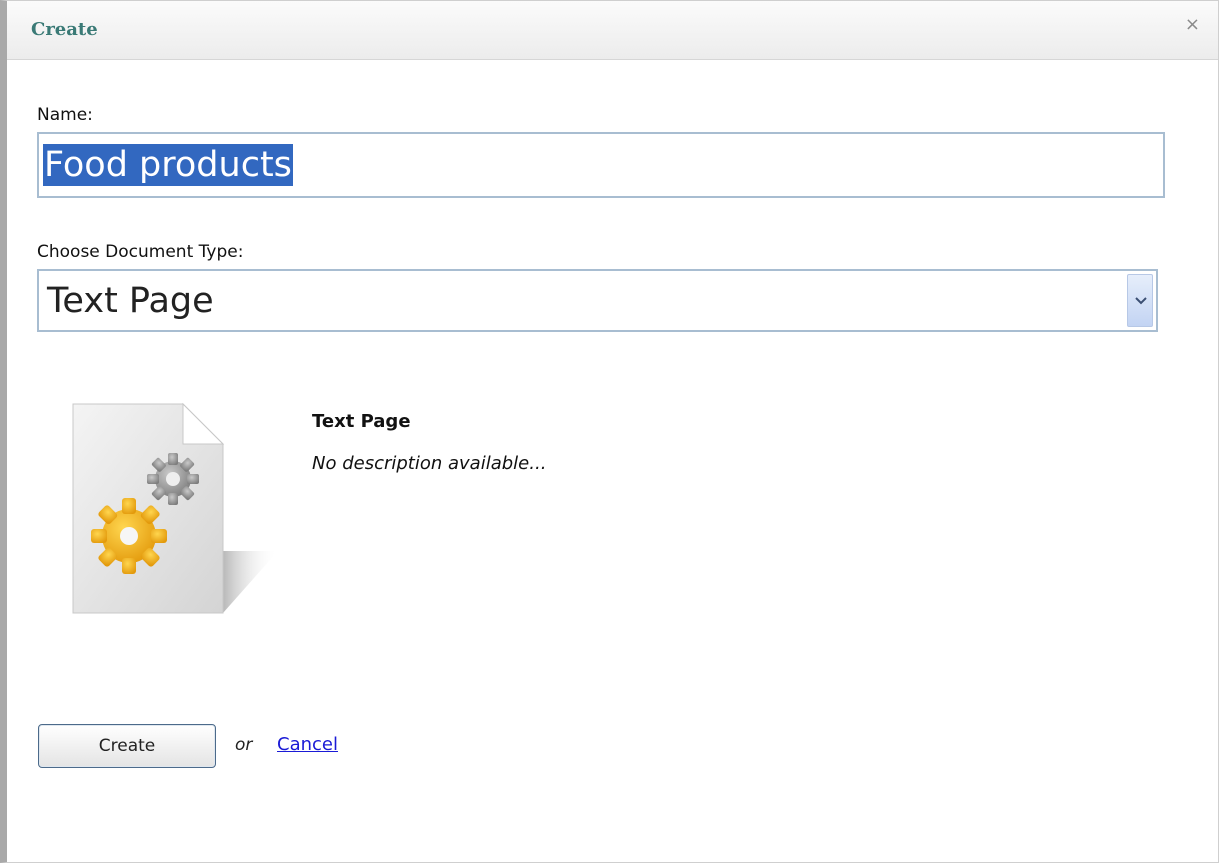  I want to click on name-input-value: Food products, so click(168, 165).